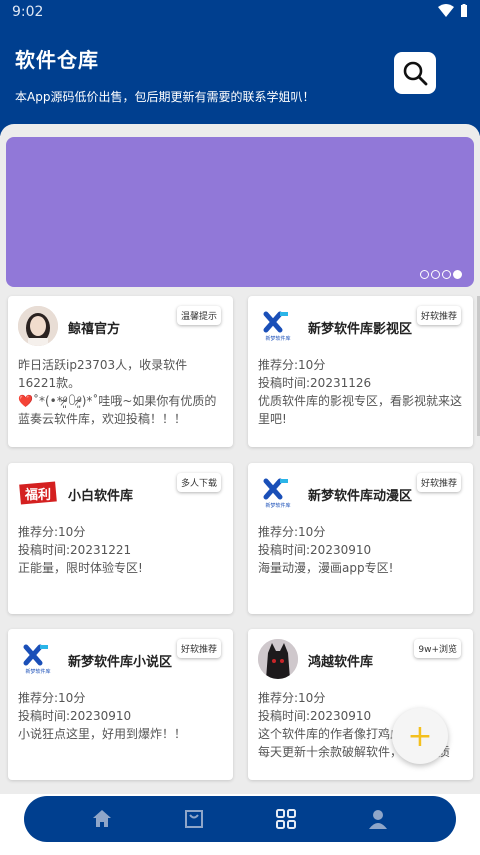  Describe the element at coordinates (437, 648) in the screenshot. I see `card-tag: 9w+浏览` at that location.